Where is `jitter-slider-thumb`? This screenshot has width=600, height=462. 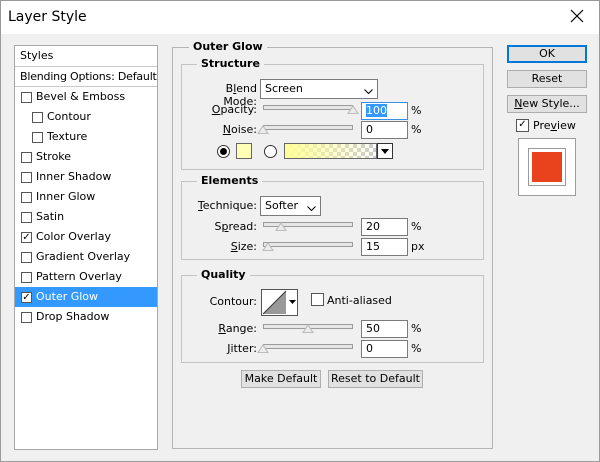 jitter-slider-thumb is located at coordinates (263, 348).